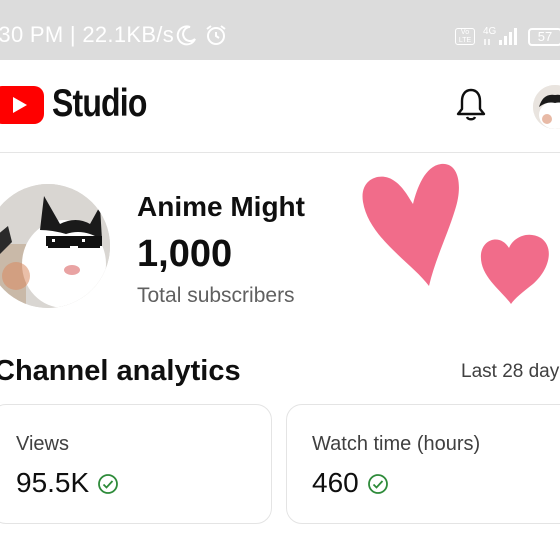  What do you see at coordinates (396, 444) in the screenshot?
I see `watch-time-label: Watch time (hours)` at bounding box center [396, 444].